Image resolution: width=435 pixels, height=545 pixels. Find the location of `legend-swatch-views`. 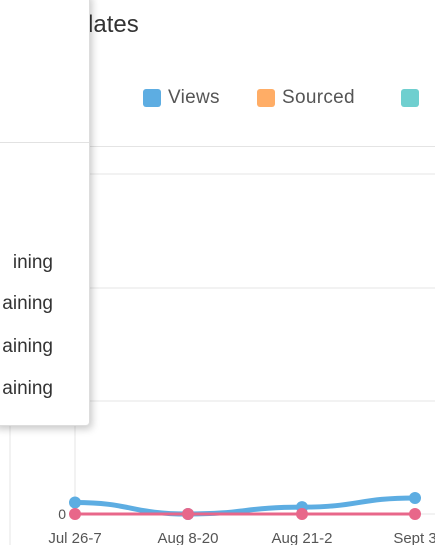

legend-swatch-views is located at coordinates (152, 98).